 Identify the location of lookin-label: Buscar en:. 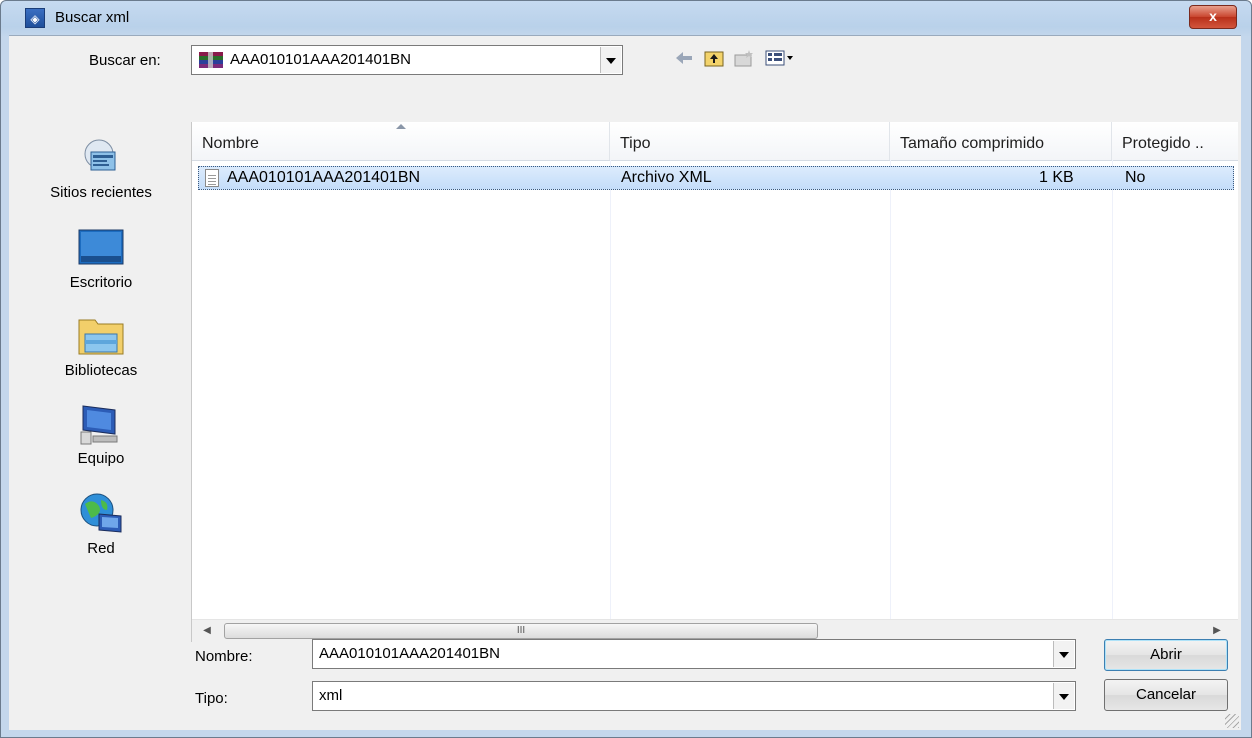
(125, 60).